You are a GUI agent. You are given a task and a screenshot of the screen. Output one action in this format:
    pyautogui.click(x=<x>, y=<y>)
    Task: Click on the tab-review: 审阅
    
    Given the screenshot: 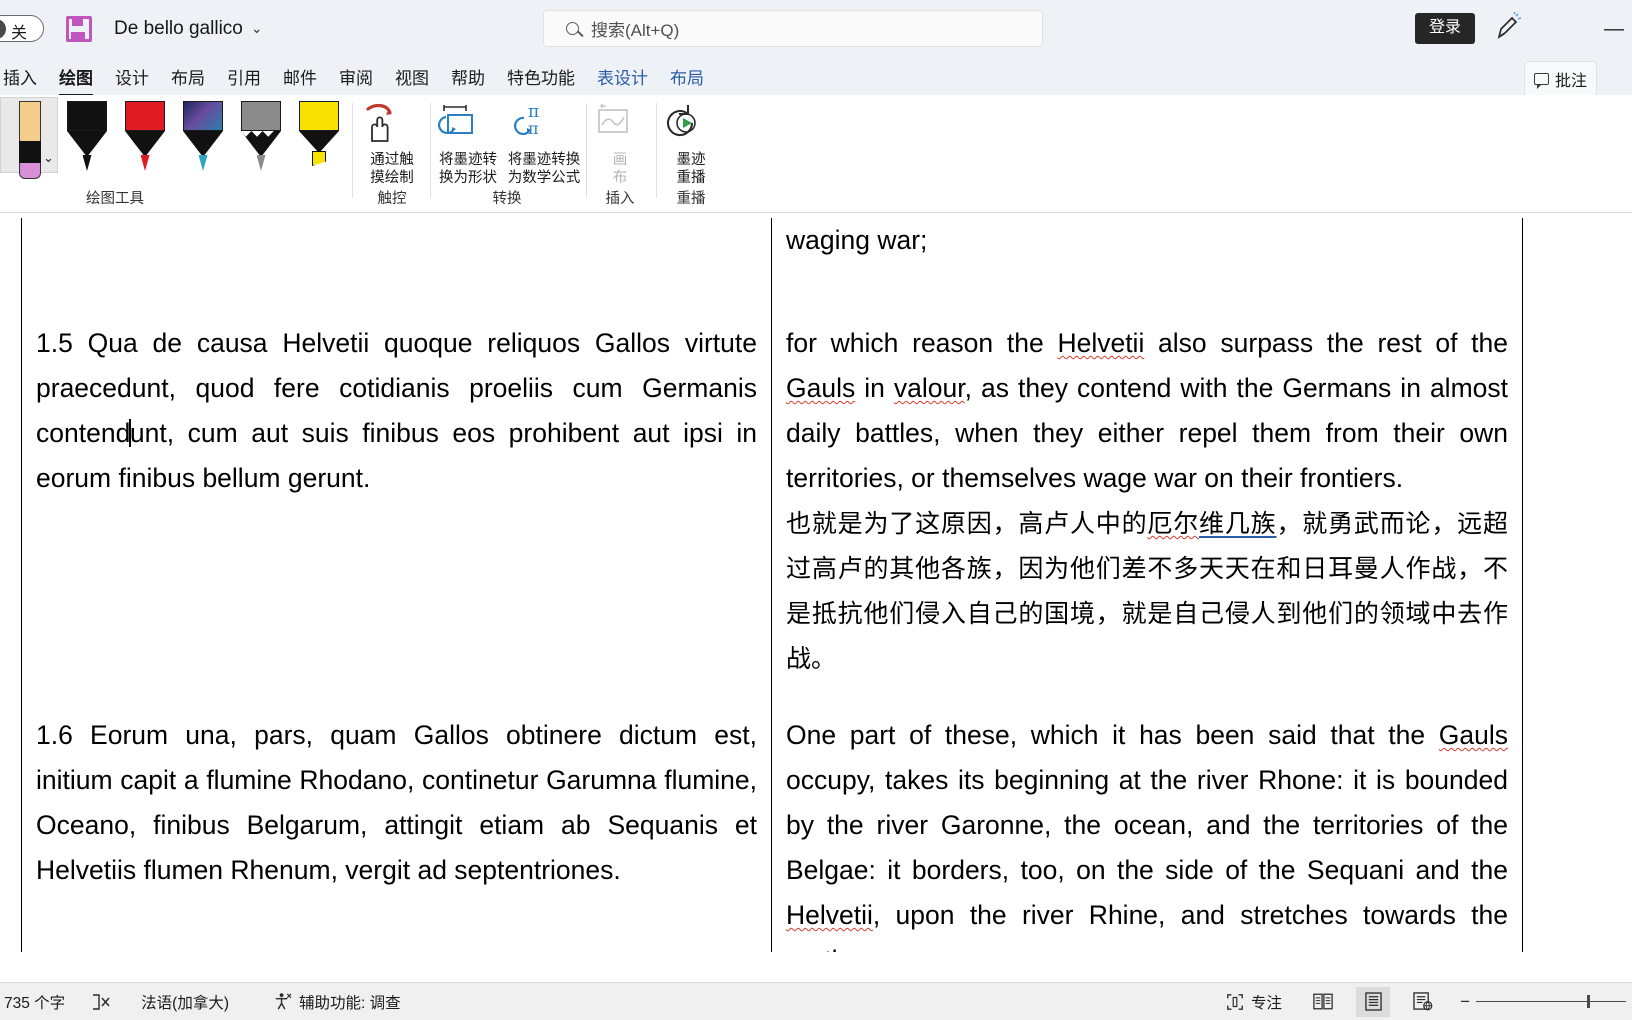 What is the action you would take?
    pyautogui.click(x=356, y=76)
    